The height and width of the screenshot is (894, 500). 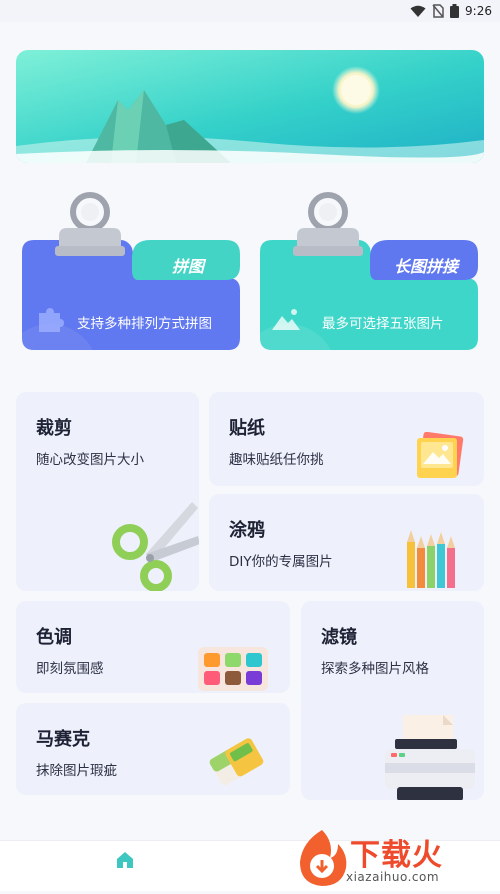 I want to click on sticker-title: 贴纸, so click(x=247, y=428).